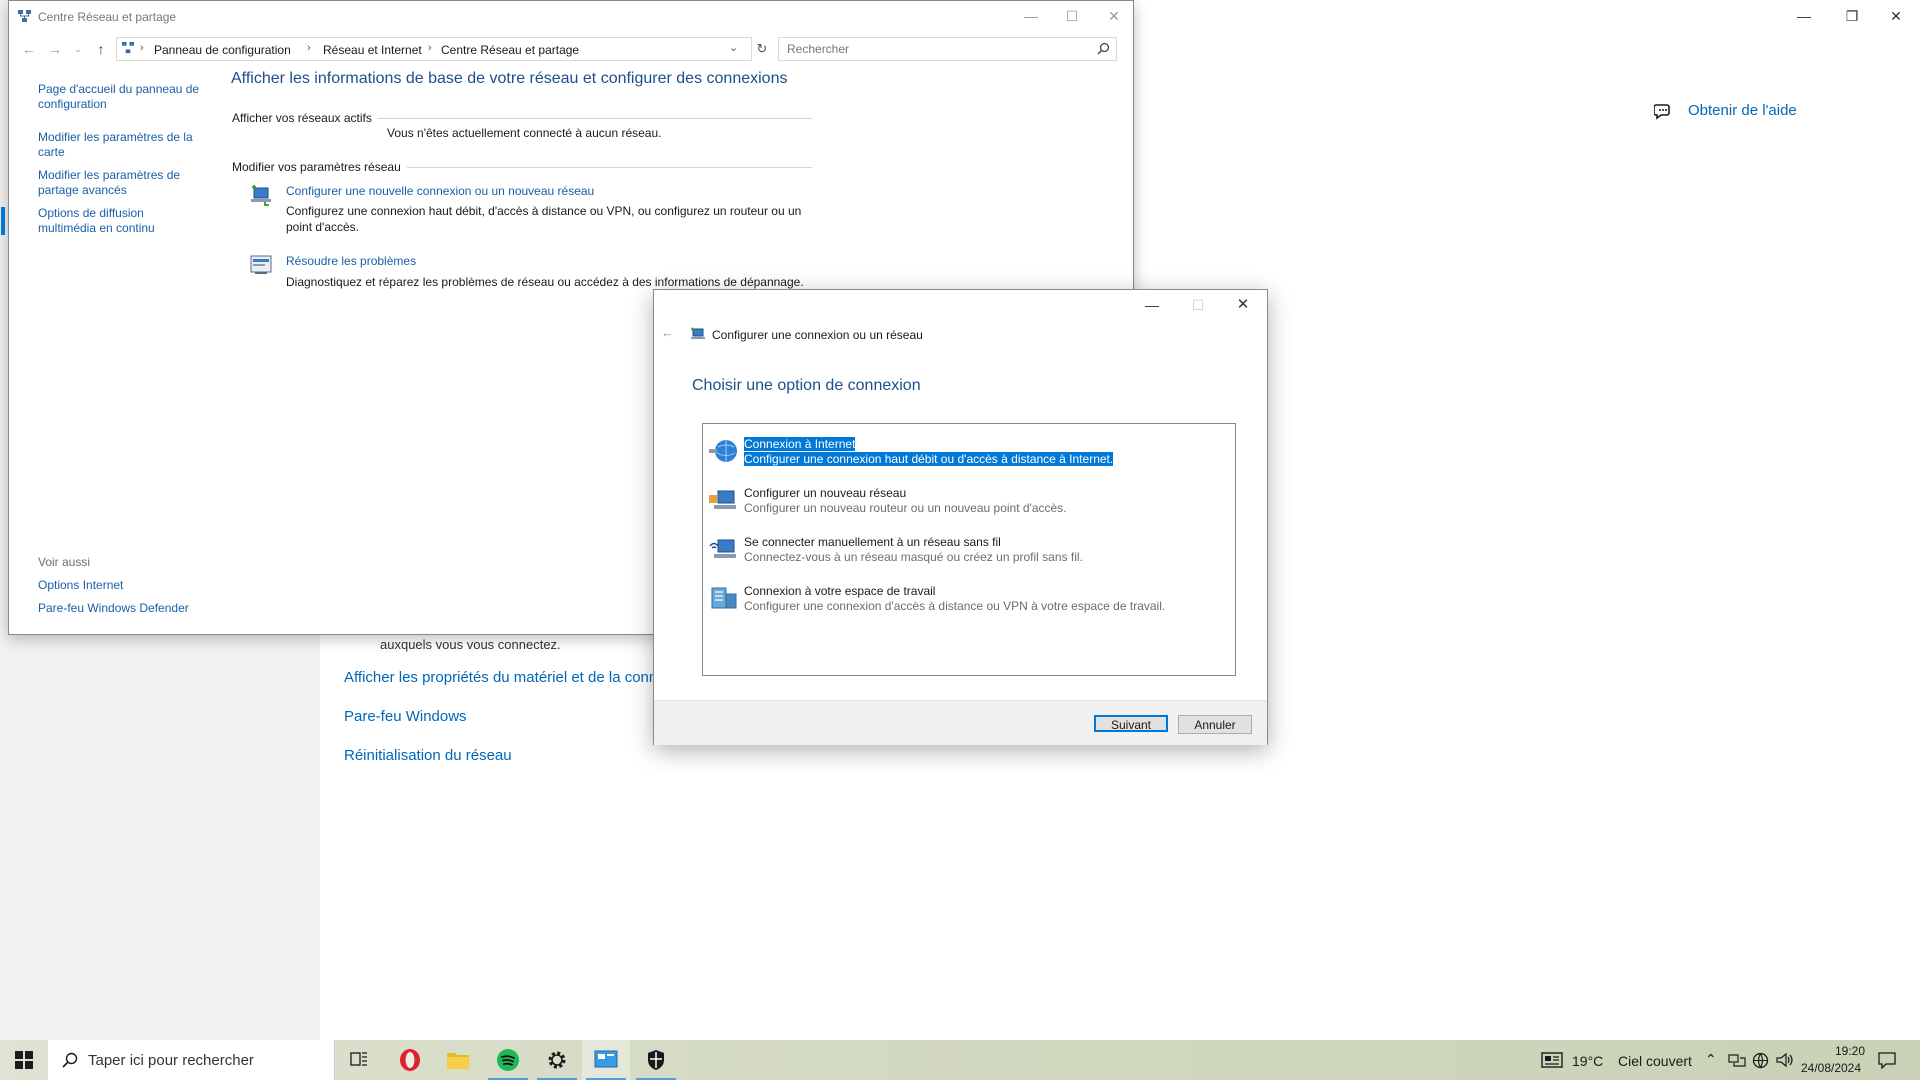  Describe the element at coordinates (1662, 112) in the screenshot. I see `help-chat-icon` at that location.